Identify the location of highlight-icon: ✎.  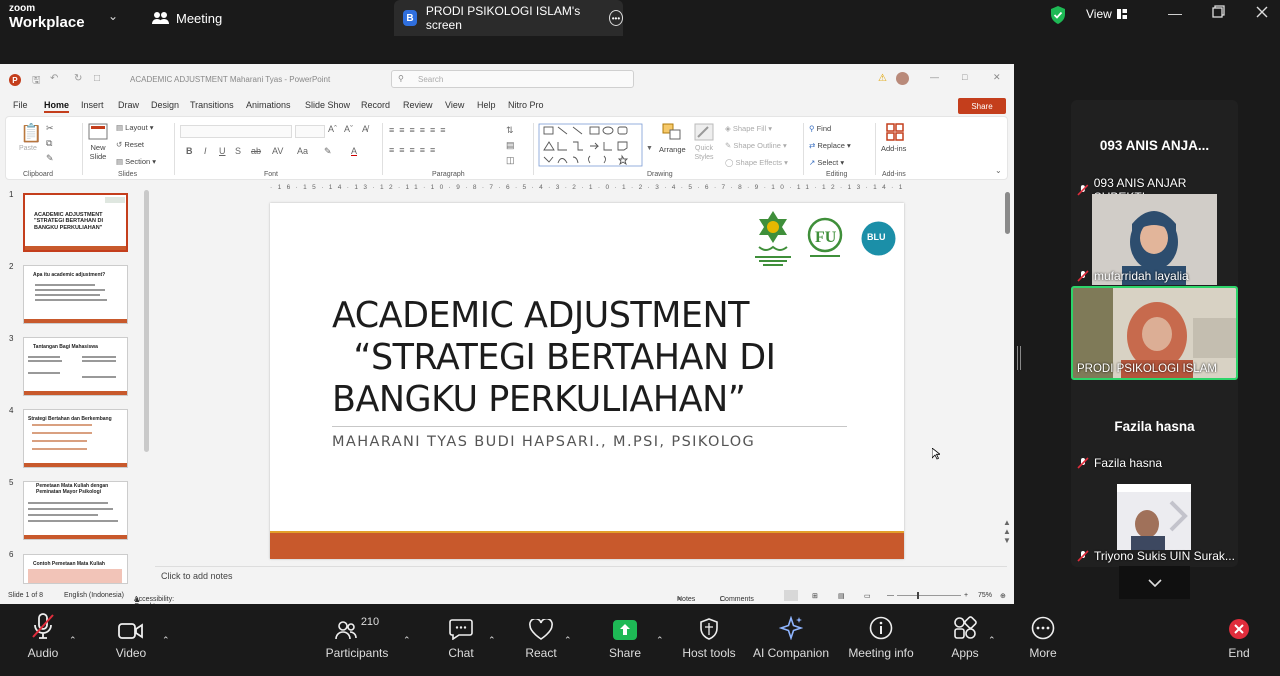
(328, 151).